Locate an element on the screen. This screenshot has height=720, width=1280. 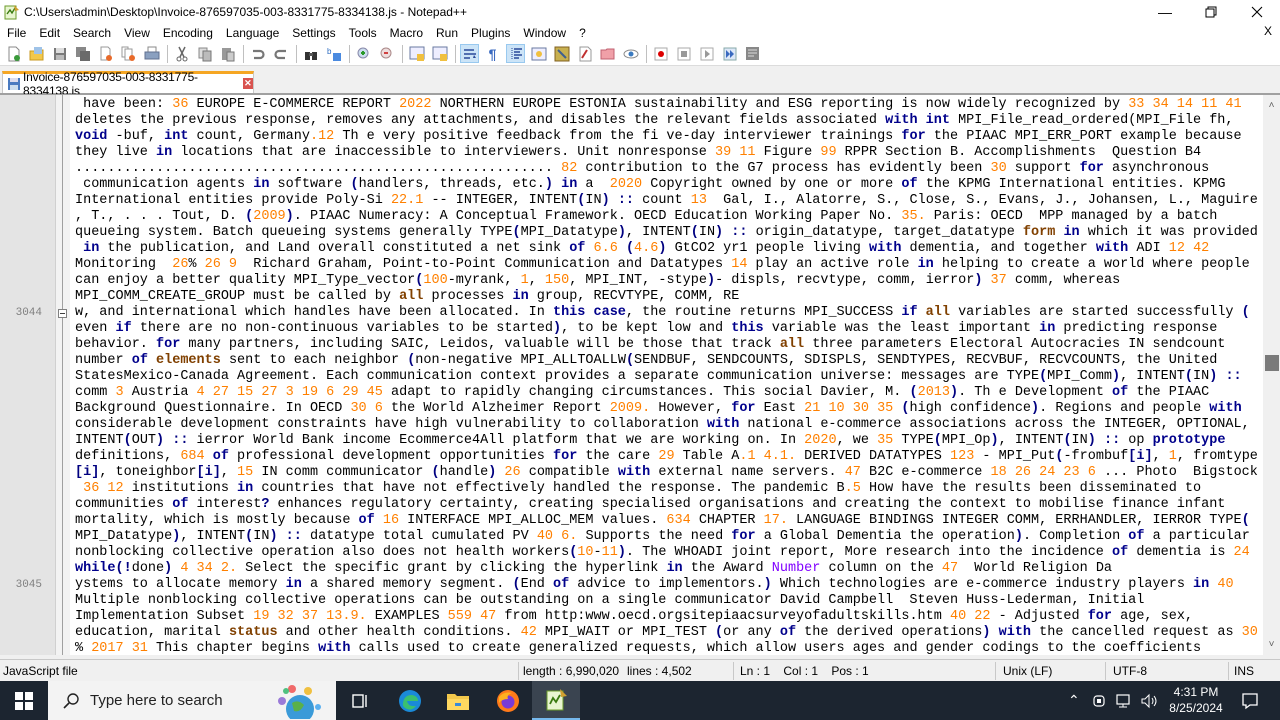
taskbar-file-explorer is located at coordinates (458, 700).